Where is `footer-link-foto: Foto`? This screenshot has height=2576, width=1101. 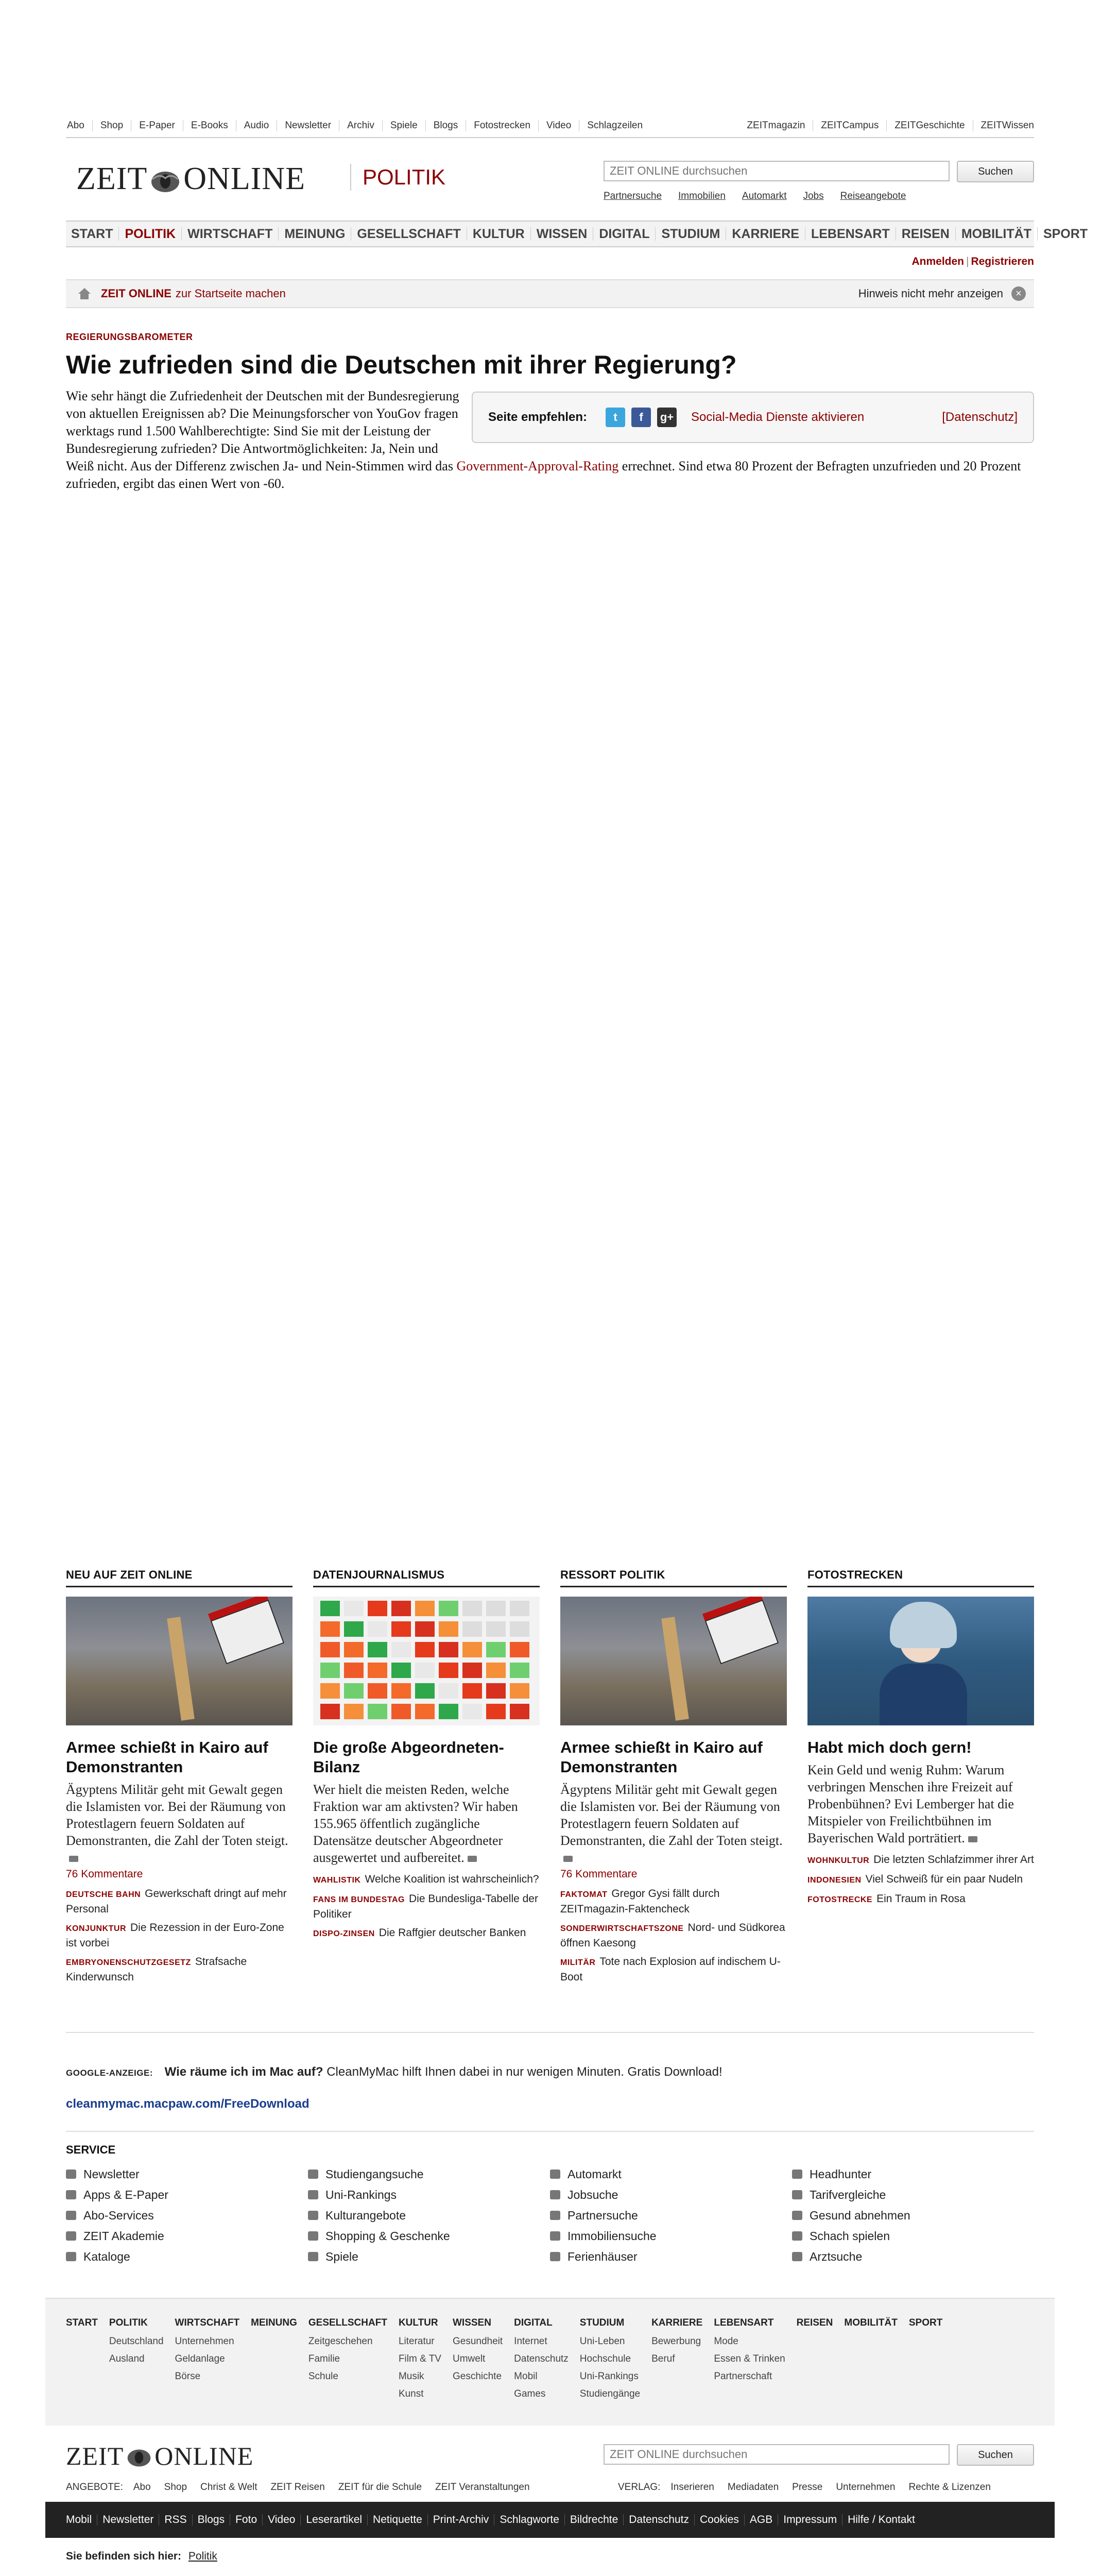
footer-link-foto: Foto is located at coordinates (246, 2520).